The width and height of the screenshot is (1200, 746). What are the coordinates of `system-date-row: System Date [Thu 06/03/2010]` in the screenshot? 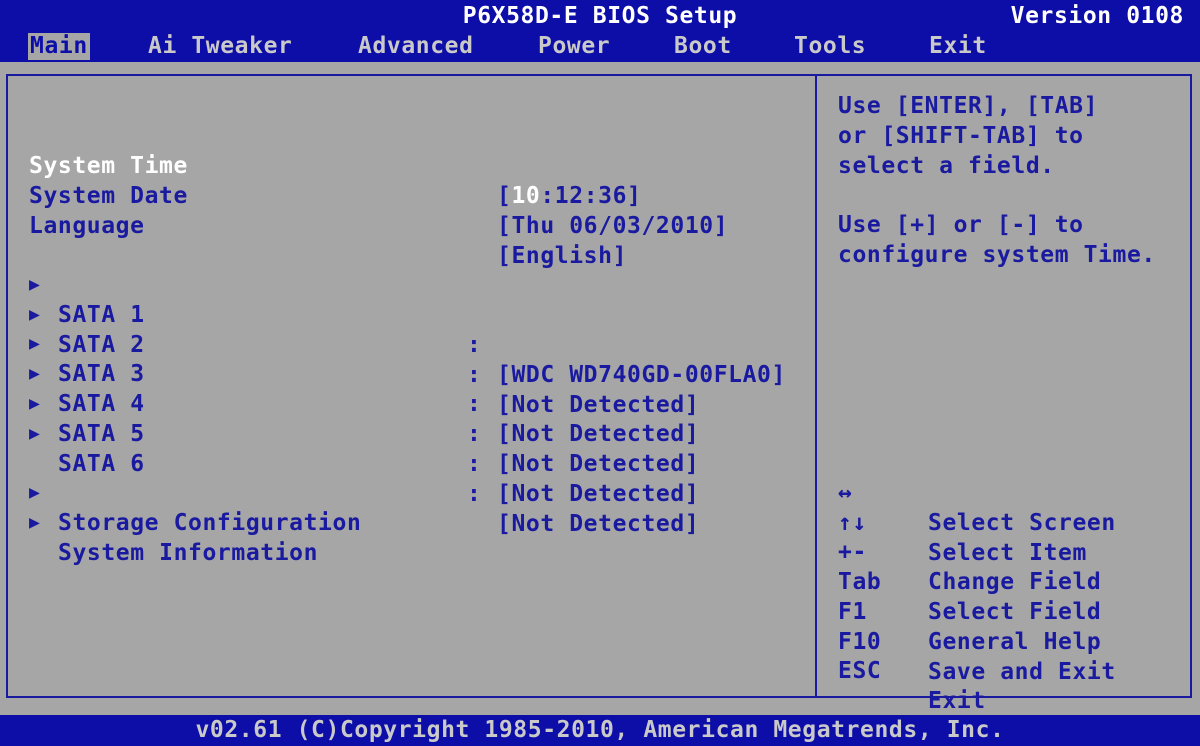 It's located at (364, 195).